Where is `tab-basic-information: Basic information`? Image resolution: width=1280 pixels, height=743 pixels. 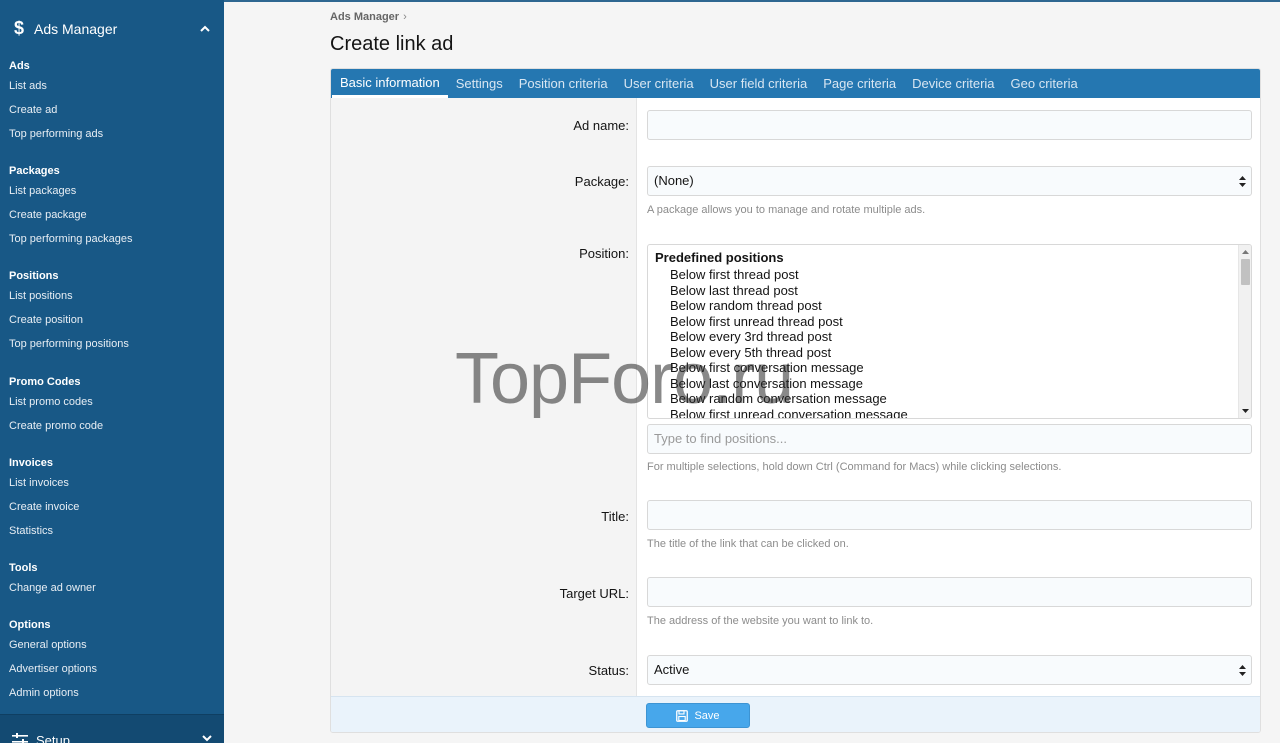
tab-basic-information: Basic information is located at coordinates (390, 83).